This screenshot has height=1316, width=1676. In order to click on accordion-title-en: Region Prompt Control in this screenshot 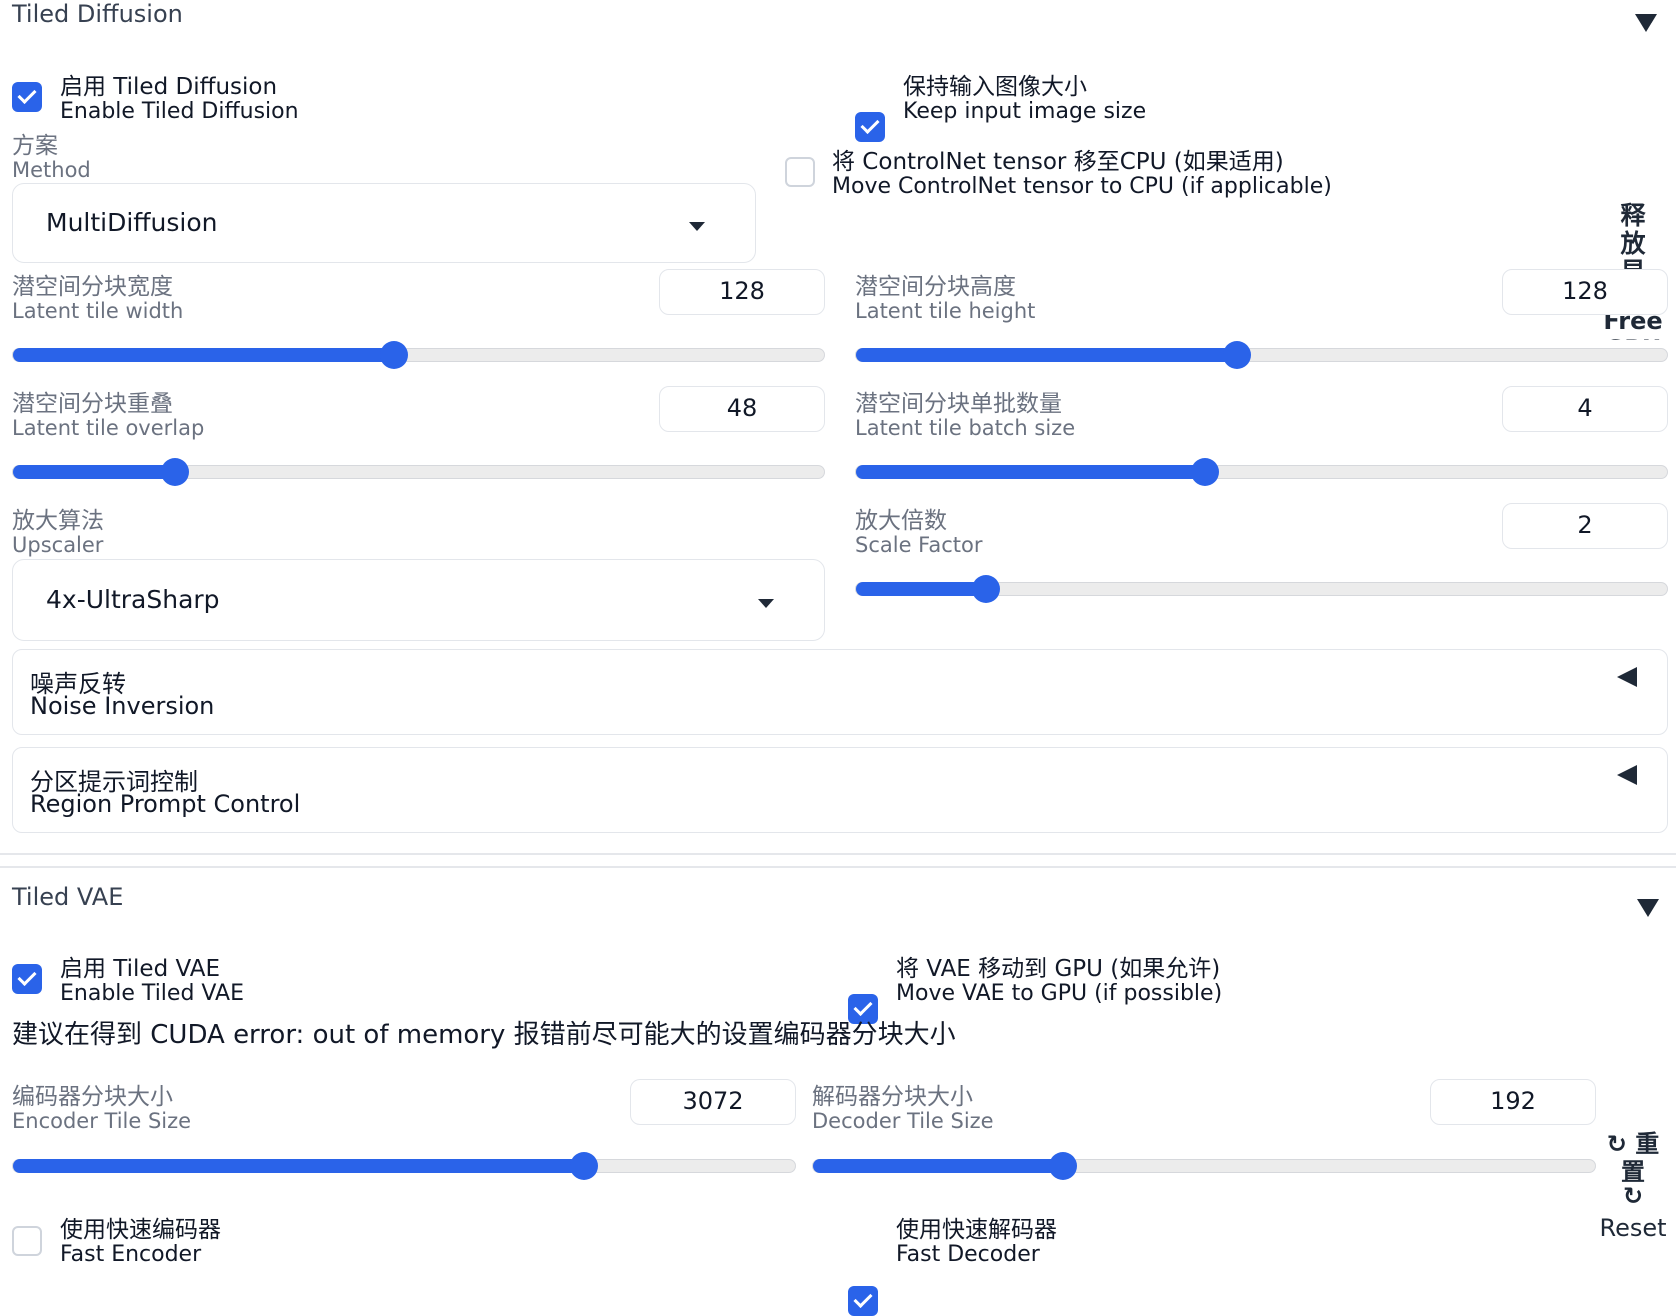, I will do `click(165, 804)`.